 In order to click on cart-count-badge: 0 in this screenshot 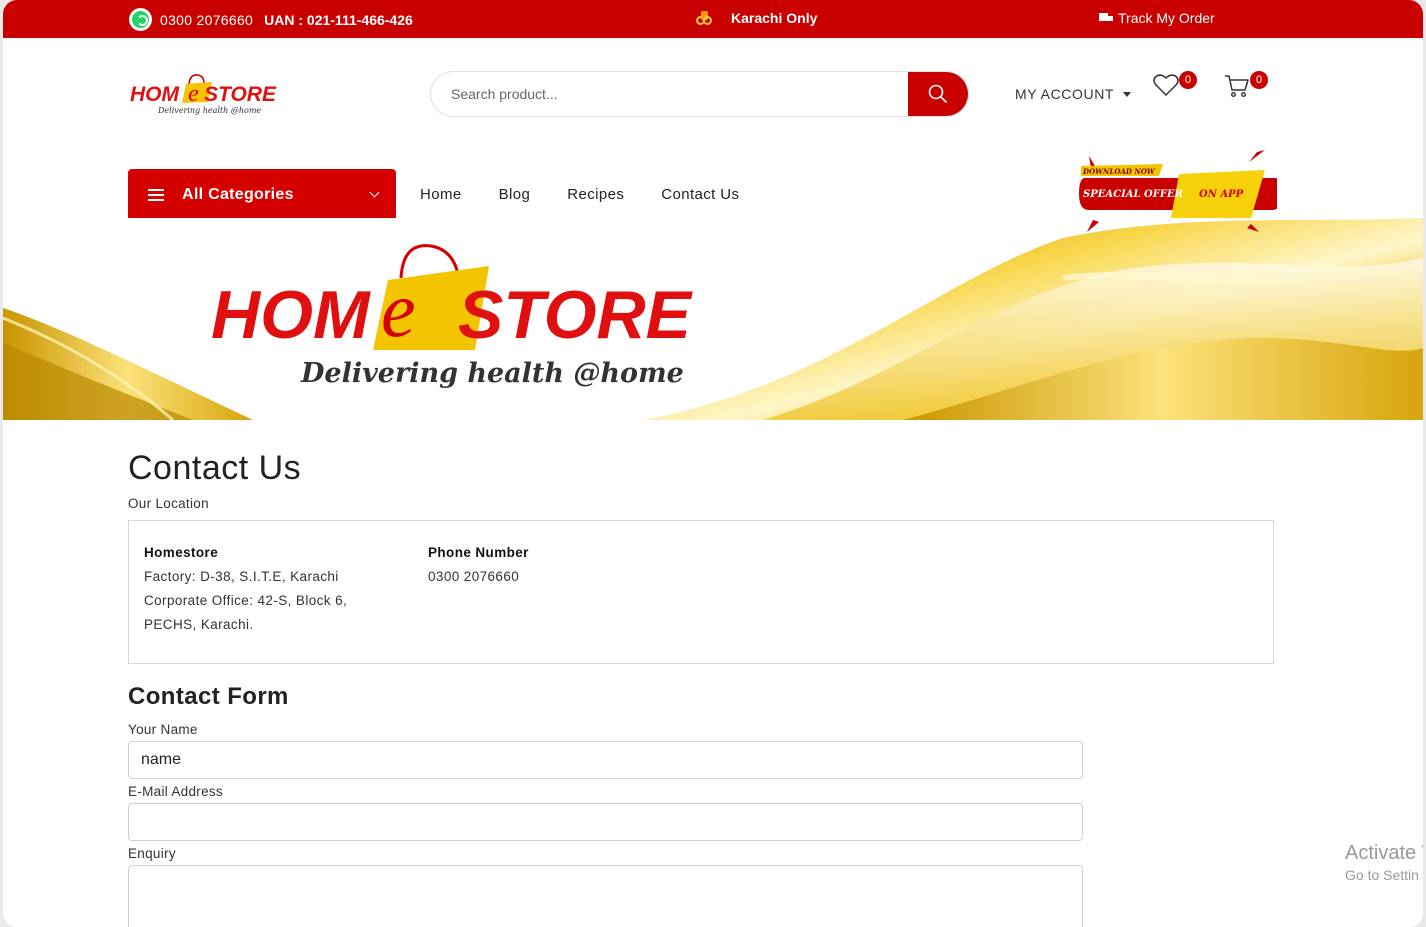, I will do `click(1259, 80)`.